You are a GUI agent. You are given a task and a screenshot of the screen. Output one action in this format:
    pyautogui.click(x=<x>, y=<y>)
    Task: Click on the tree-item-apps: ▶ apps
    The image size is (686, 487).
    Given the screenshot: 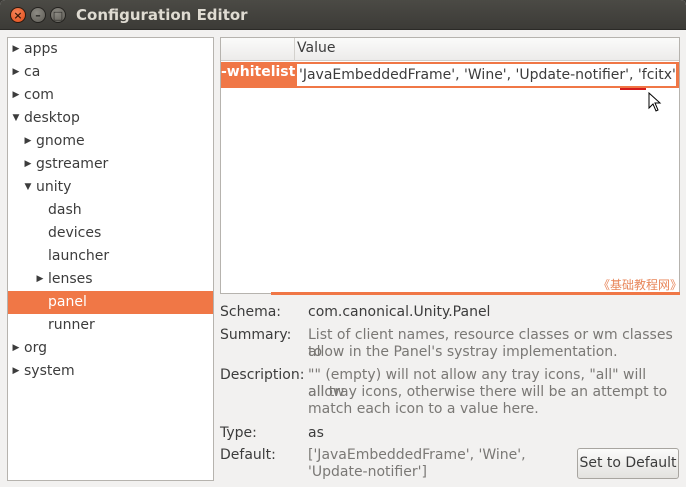 What is the action you would take?
    pyautogui.click(x=110, y=49)
    